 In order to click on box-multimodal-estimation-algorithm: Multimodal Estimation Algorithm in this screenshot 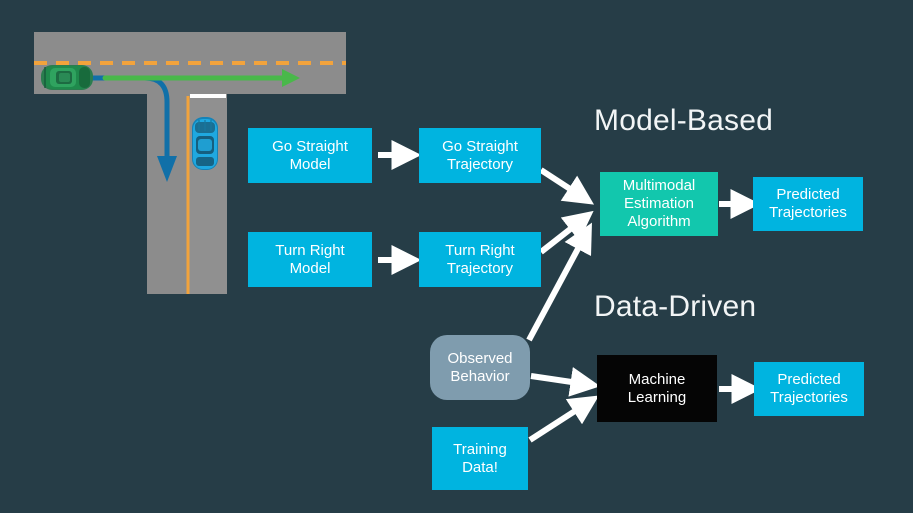, I will do `click(659, 204)`.